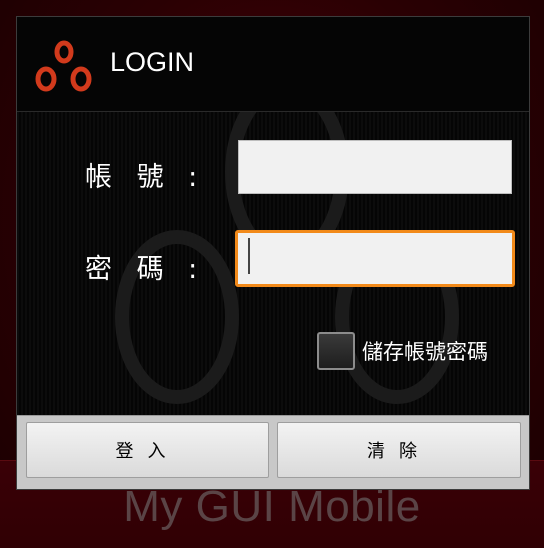  Describe the element at coordinates (249, 256) in the screenshot. I see `text-caret` at that location.